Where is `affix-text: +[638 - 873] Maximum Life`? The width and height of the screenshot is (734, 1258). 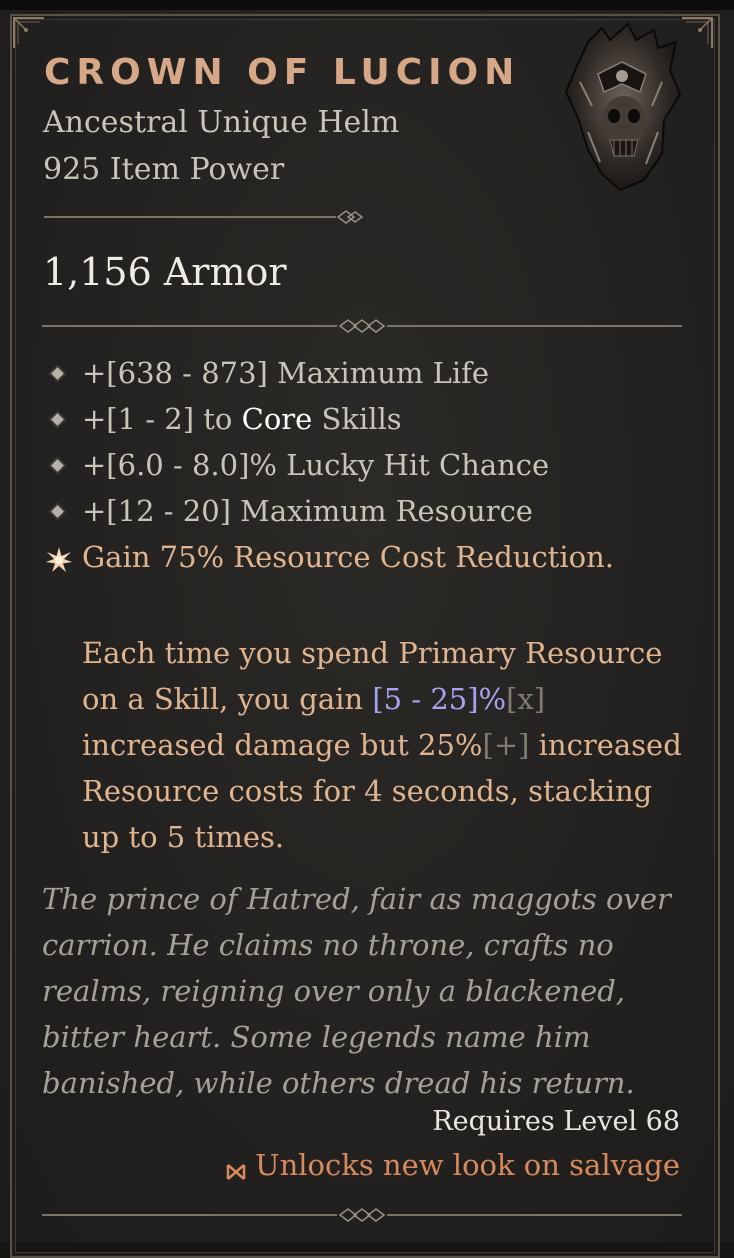
affix-text: +[638 - 873] Maximum Life is located at coordinates (286, 373).